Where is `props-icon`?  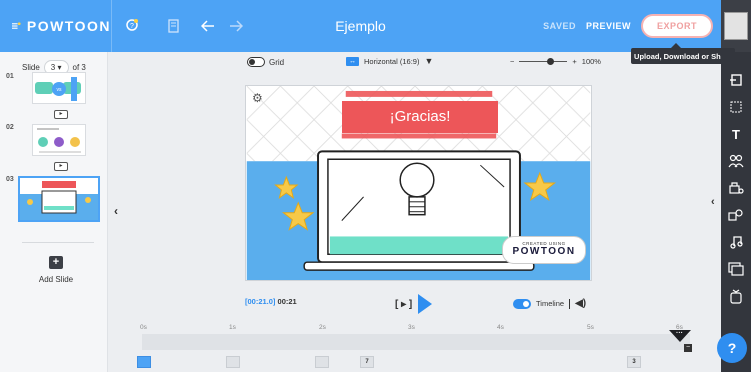 props-icon is located at coordinates (736, 188).